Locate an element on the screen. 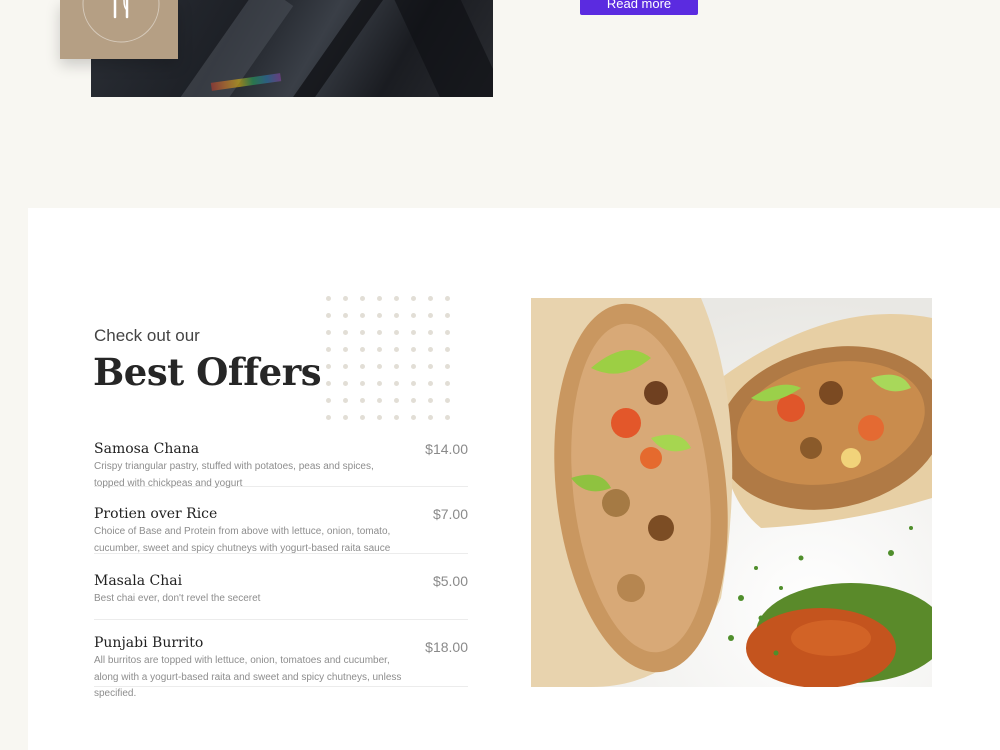  menu-item-price: $5.00 is located at coordinates (450, 581).